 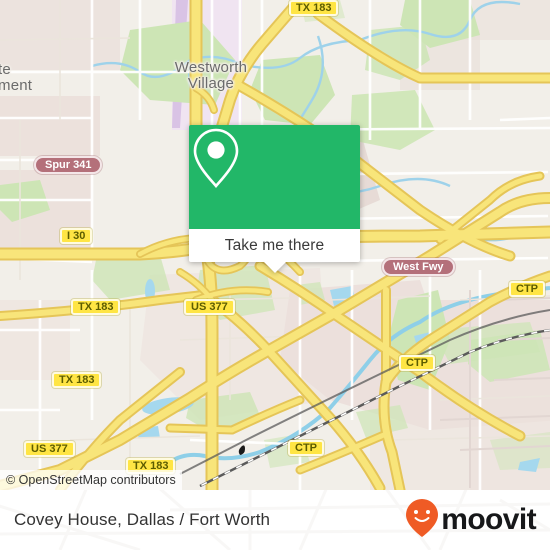 What do you see at coordinates (422, 520) in the screenshot?
I see `moovit-smiley-pin-icon` at bounding box center [422, 520].